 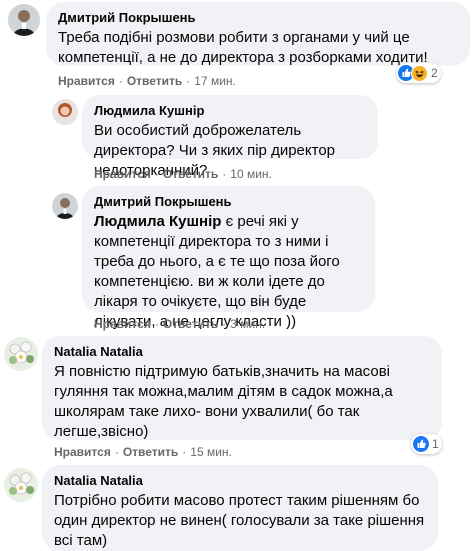 I want to click on like-icon, so click(x=421, y=444).